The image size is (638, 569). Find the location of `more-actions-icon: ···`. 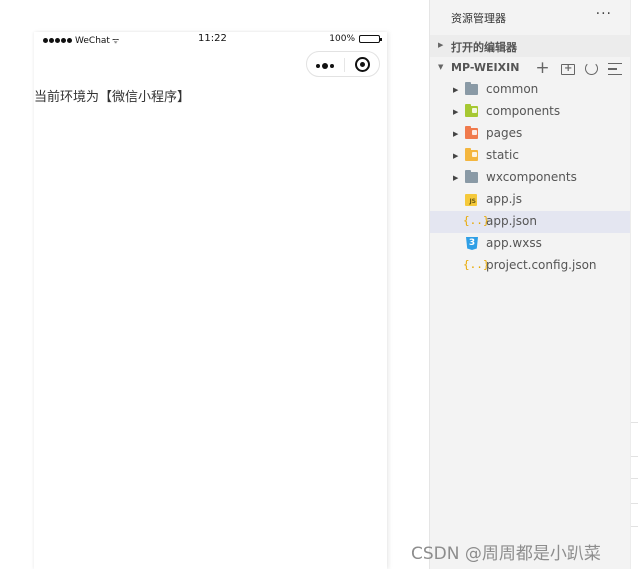

more-actions-icon: ··· is located at coordinates (604, 14).